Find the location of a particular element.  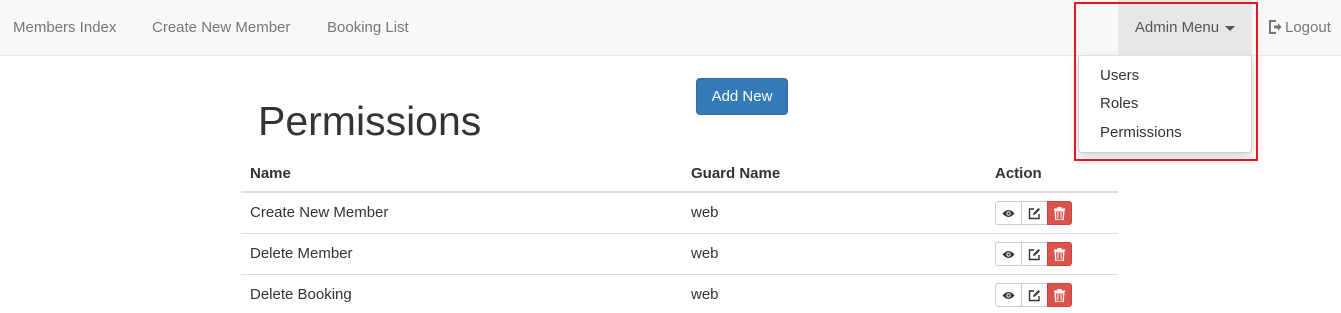

table-row: Delete Member web is located at coordinates (679, 254).